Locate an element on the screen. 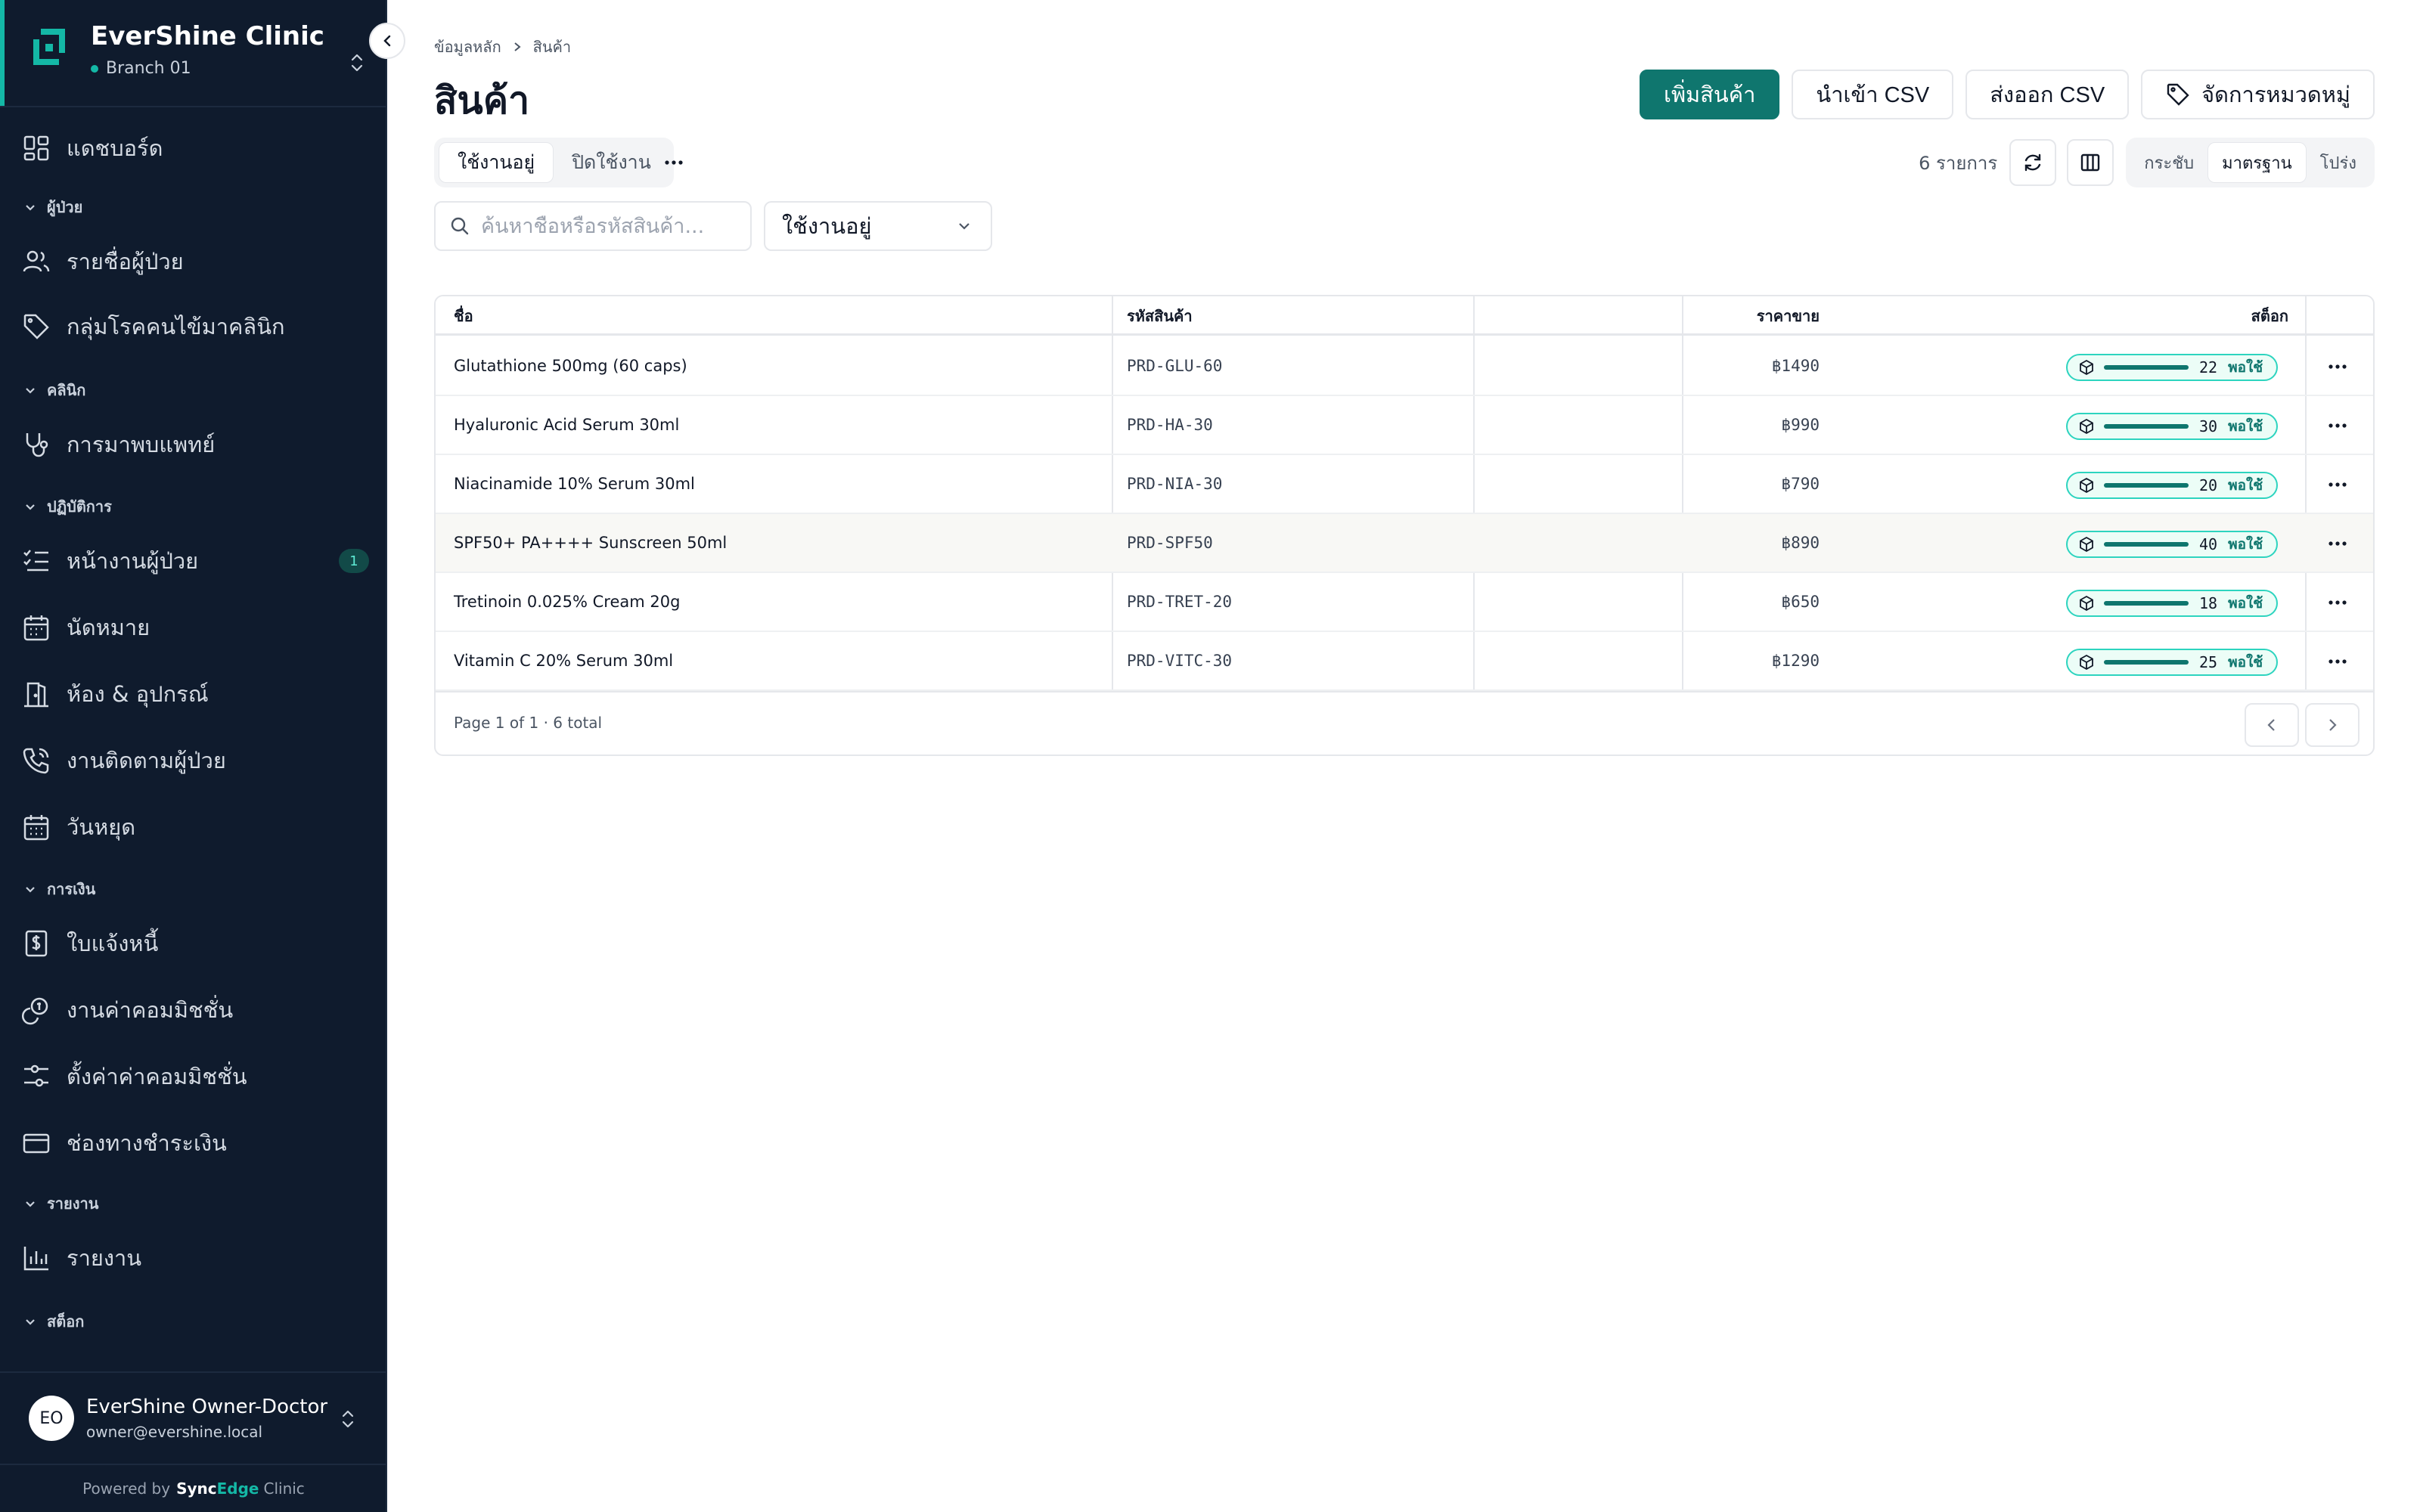  refresh-button is located at coordinates (2033, 162).